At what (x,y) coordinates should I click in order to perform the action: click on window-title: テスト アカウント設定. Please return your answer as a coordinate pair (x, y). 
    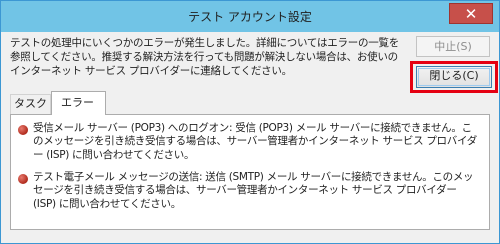
    Looking at the image, I should click on (250, 17).